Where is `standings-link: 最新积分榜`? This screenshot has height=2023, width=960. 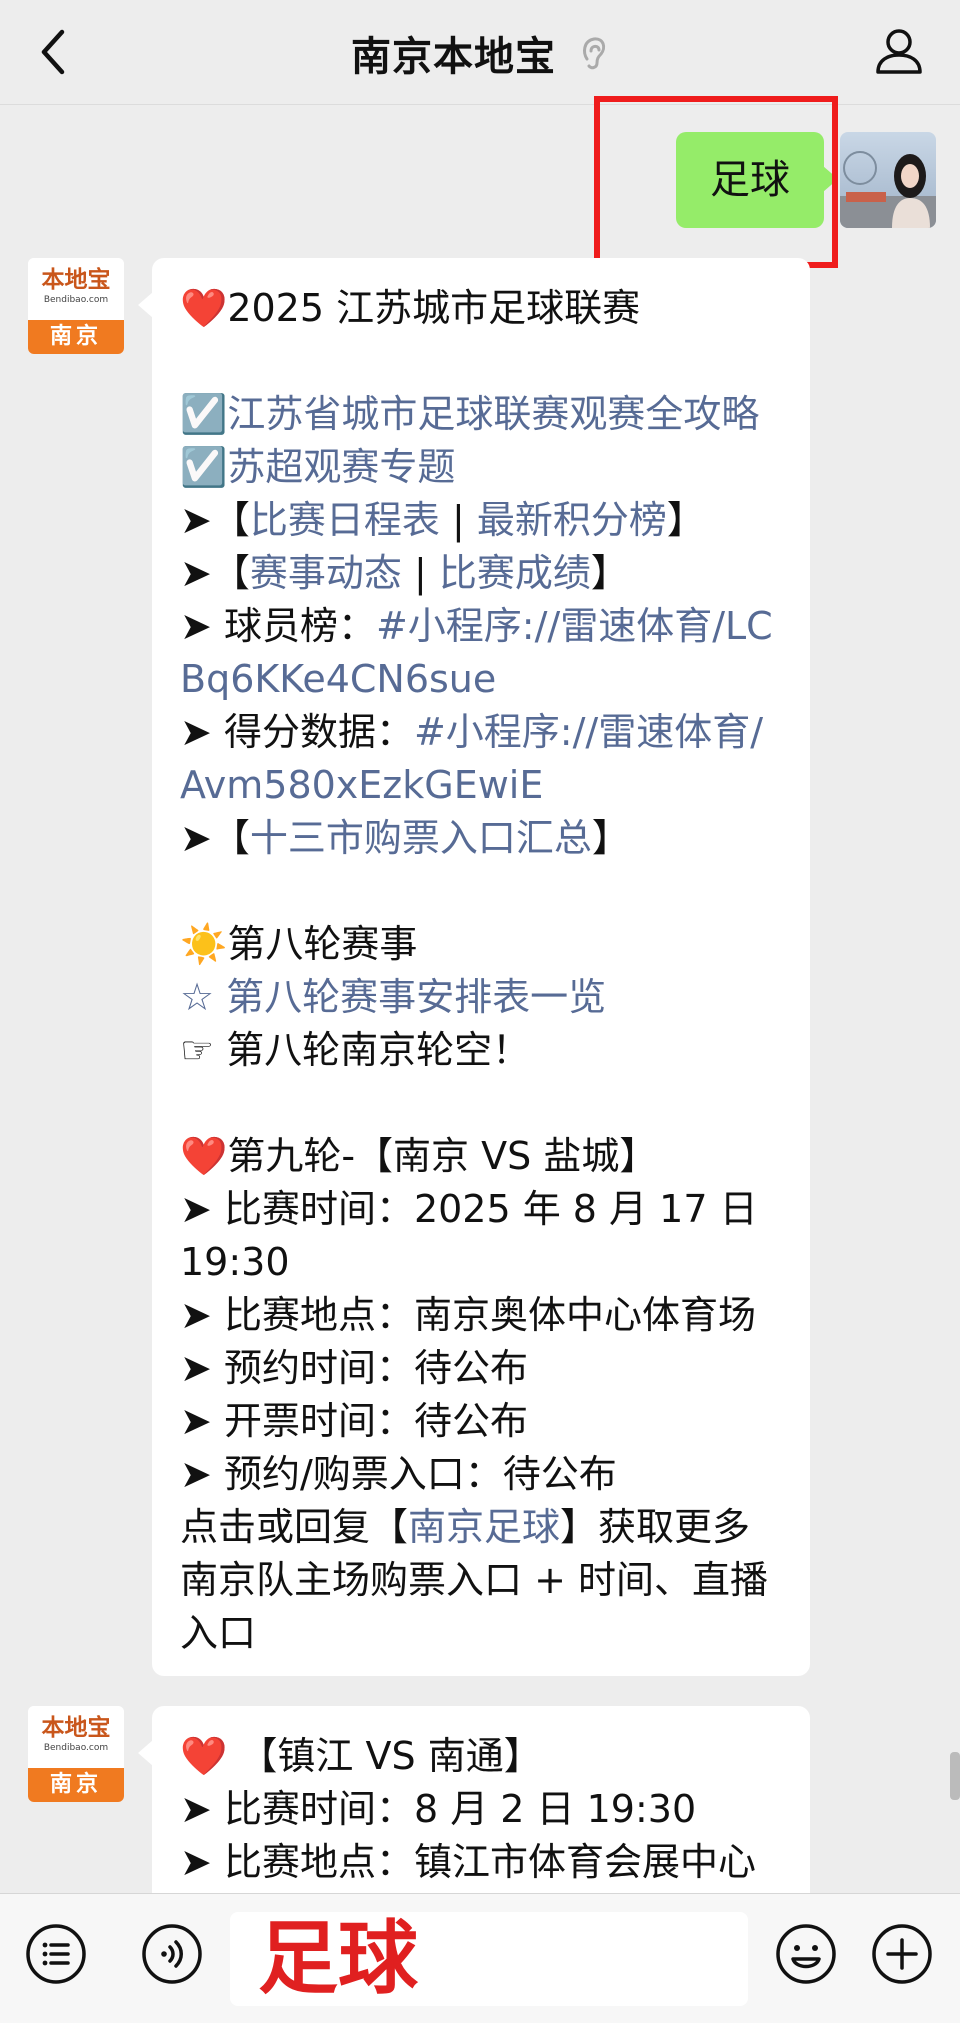 standings-link: 最新积分榜 is located at coordinates (572, 520).